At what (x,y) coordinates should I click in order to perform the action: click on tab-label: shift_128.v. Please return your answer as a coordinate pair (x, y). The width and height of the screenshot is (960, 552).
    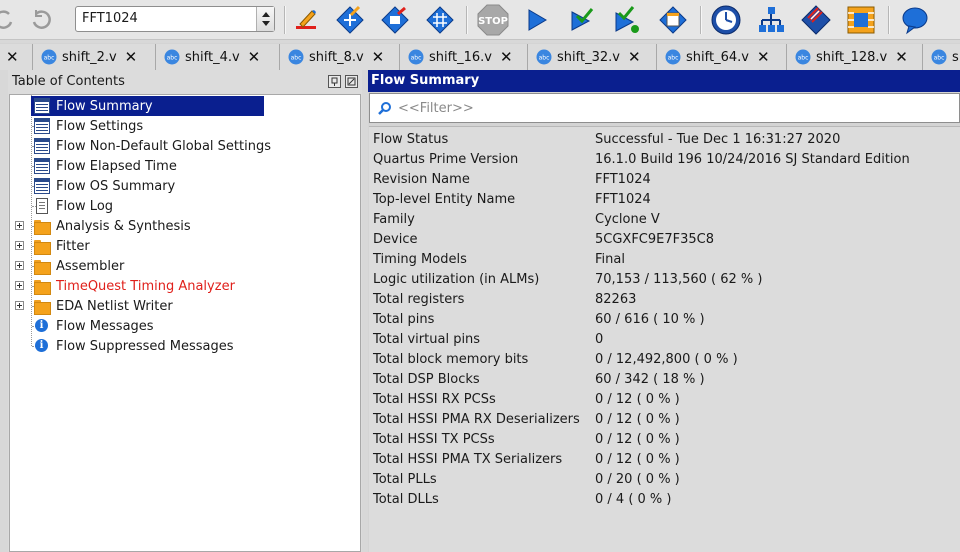
    Looking at the image, I should click on (852, 57).